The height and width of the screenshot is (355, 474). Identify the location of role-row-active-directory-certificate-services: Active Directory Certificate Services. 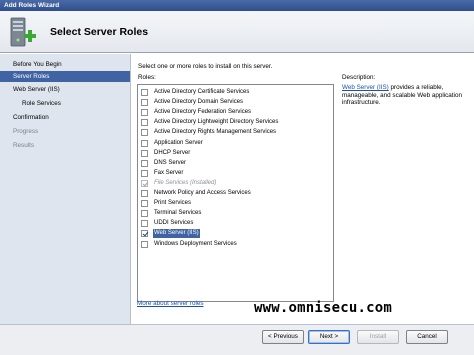
(236, 92).